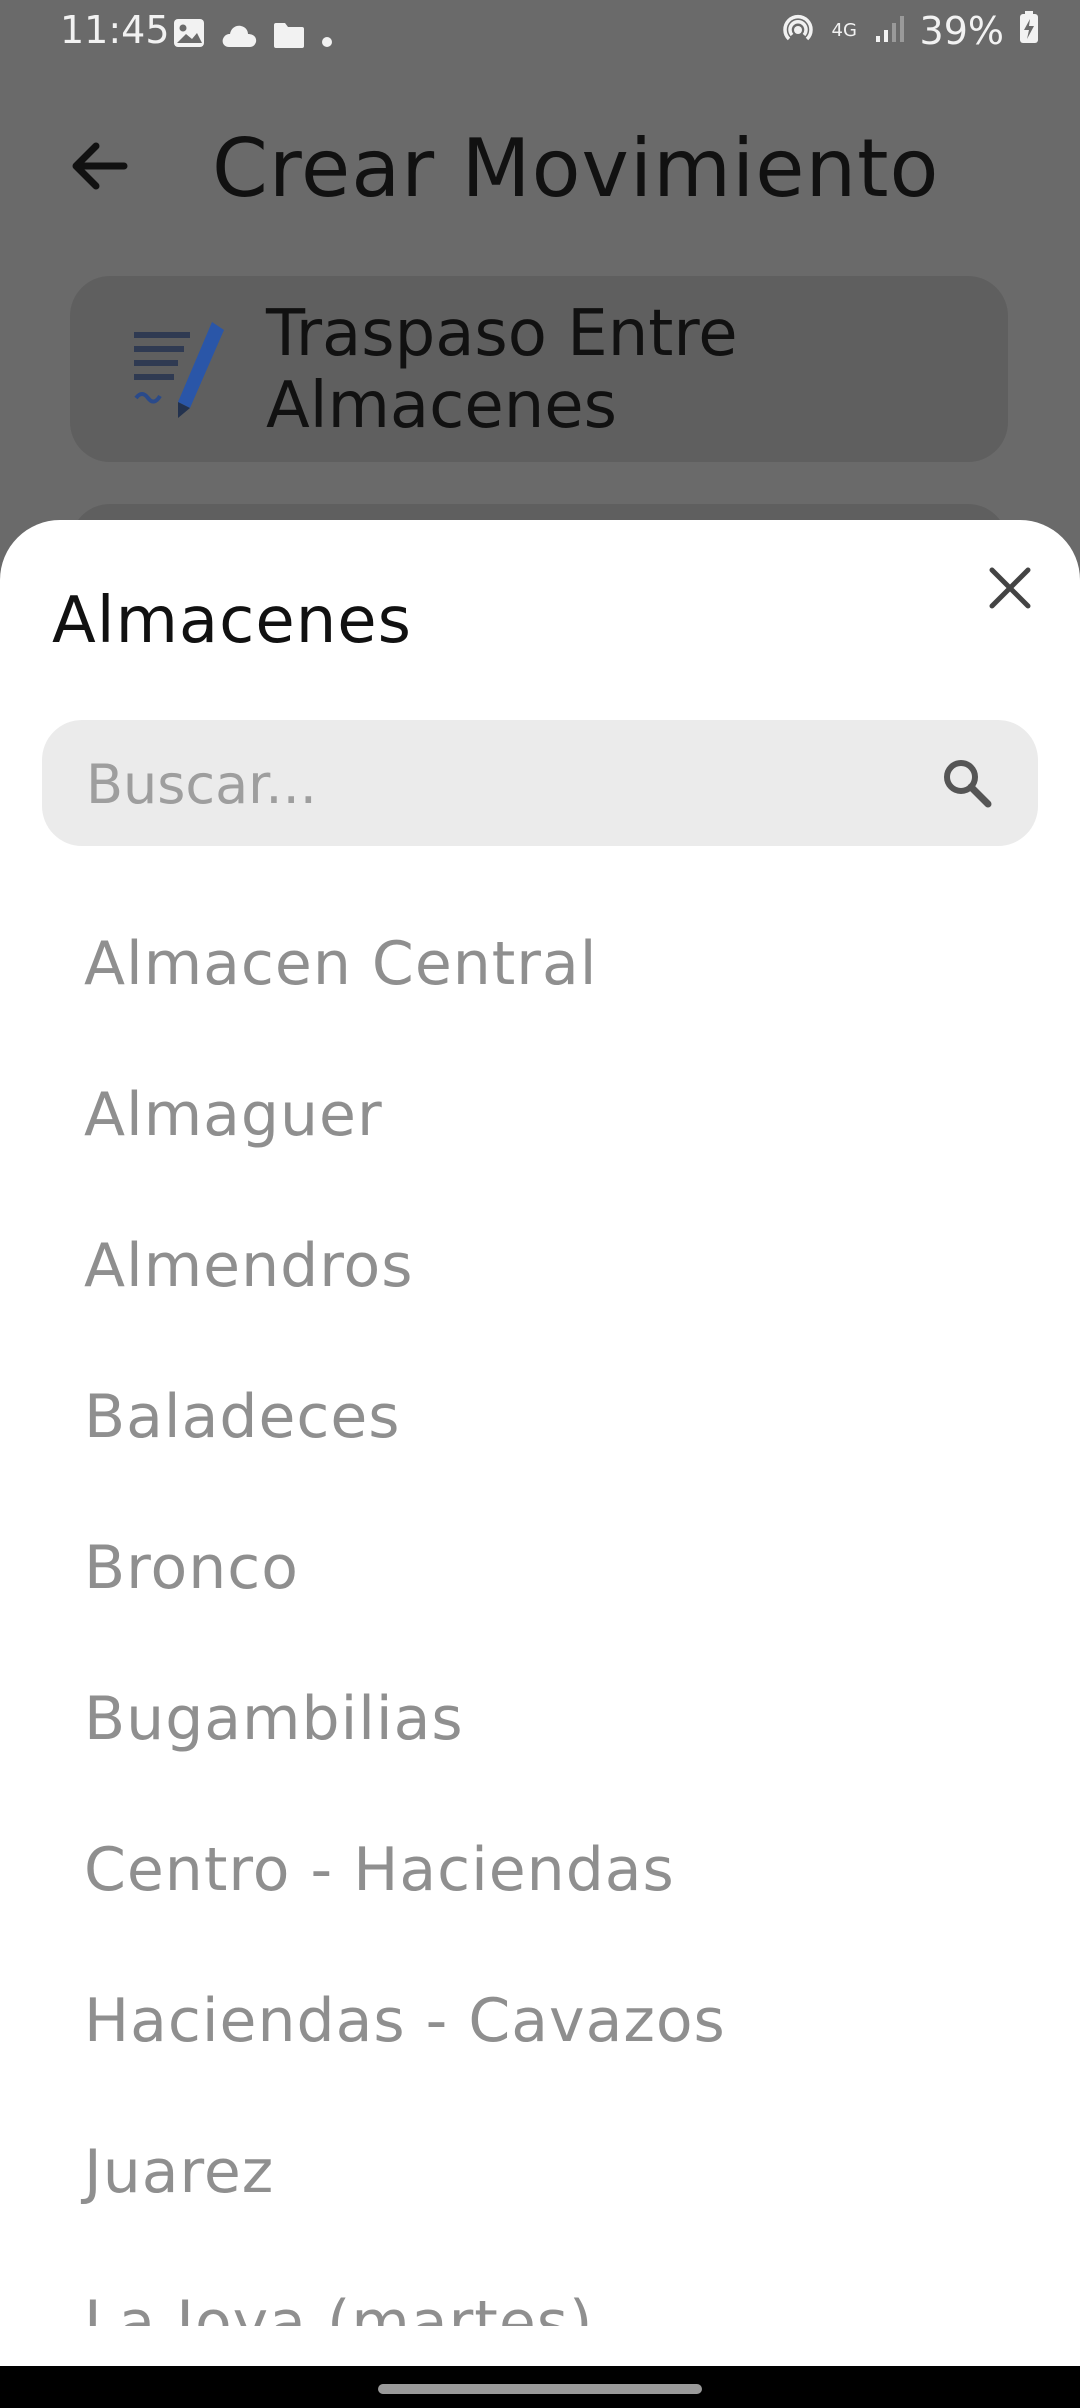 The height and width of the screenshot is (2408, 1080). Describe the element at coordinates (189, 36) in the screenshot. I see `image-icon` at that location.